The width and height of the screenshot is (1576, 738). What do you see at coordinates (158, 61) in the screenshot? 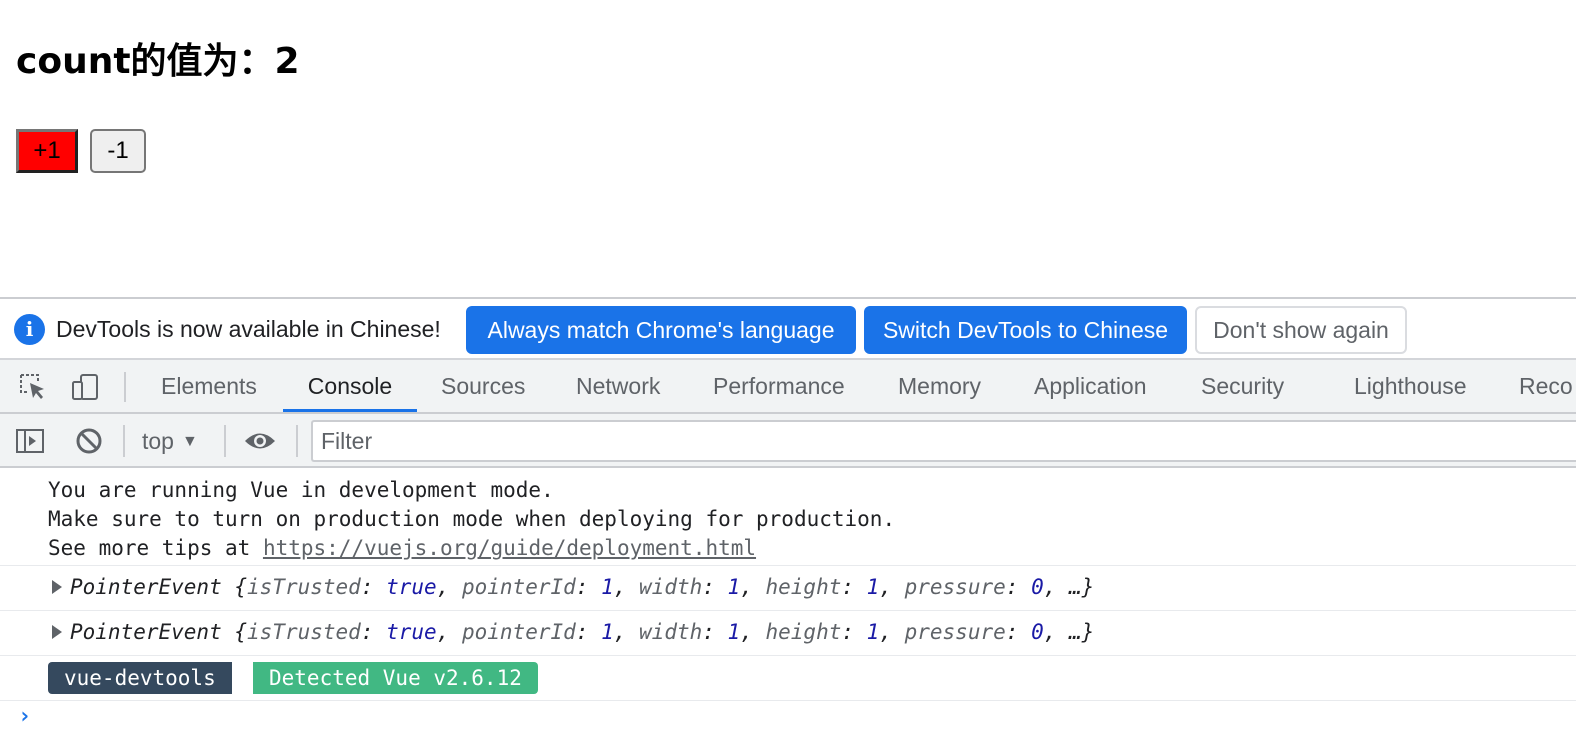
I see `count-heading: count的值为：2` at bounding box center [158, 61].